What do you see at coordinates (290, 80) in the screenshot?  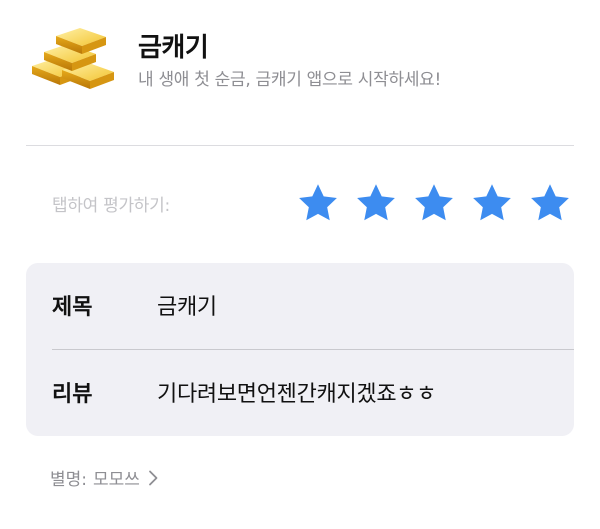 I see `app-subtitle: 내 생애 첫 순금, 금캐기 앱으로 시작하세요!` at bounding box center [290, 80].